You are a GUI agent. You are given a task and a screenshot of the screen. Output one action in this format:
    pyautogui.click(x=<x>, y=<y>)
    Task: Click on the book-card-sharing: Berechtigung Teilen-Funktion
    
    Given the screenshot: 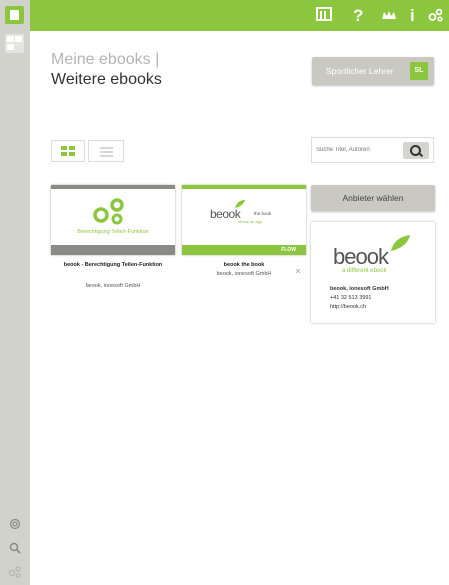 What is the action you would take?
    pyautogui.click(x=113, y=220)
    